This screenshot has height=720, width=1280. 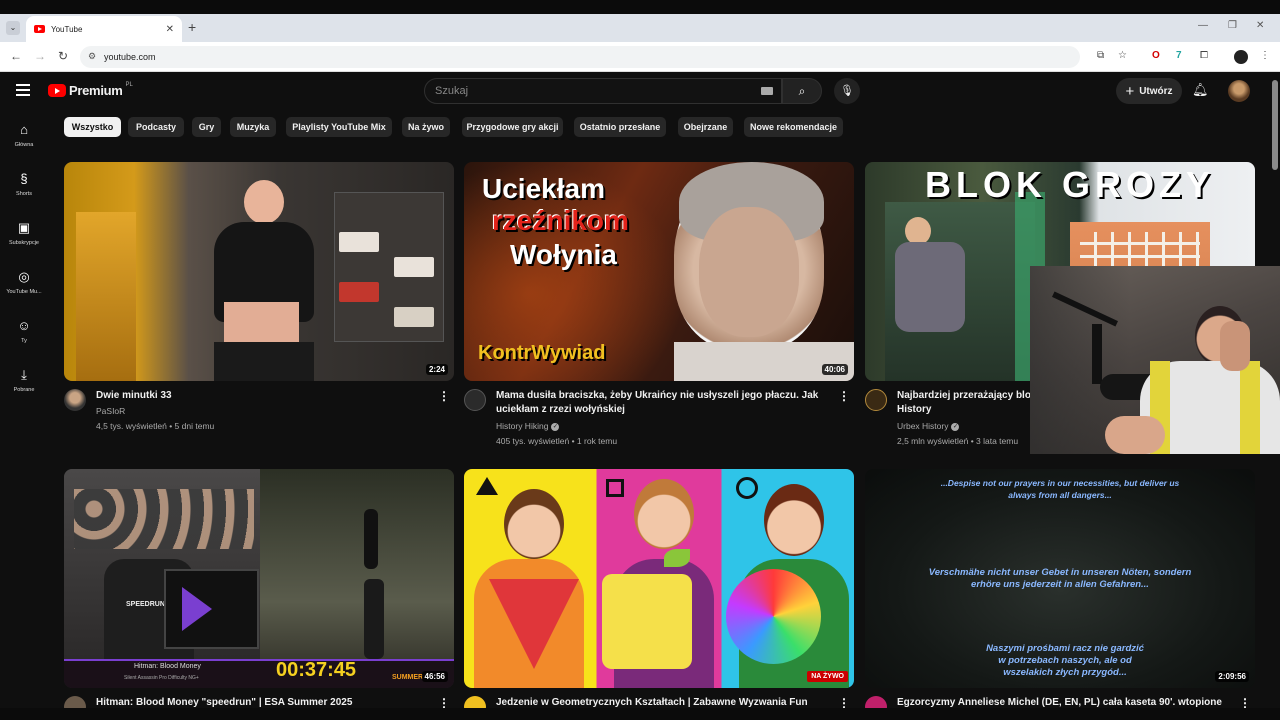 What do you see at coordinates (104, 29) in the screenshot?
I see `browser-tab-youtube: YouTube ✕` at bounding box center [104, 29].